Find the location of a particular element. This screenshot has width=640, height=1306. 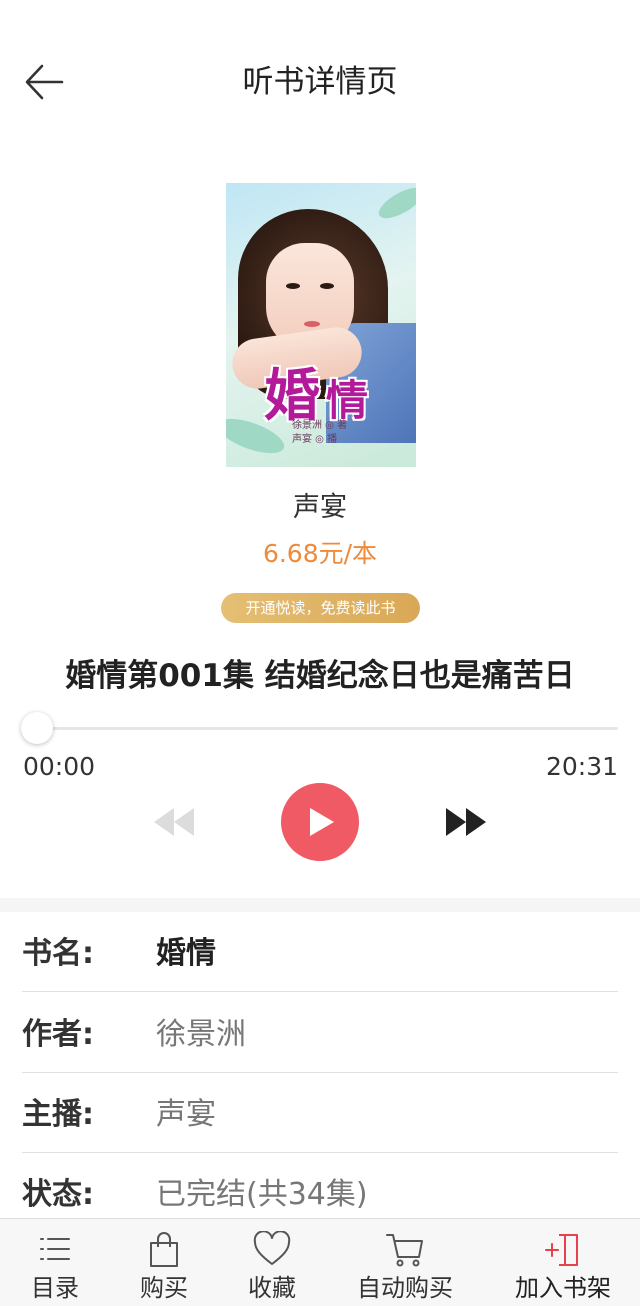

rewind-button is located at coordinates (174, 822).